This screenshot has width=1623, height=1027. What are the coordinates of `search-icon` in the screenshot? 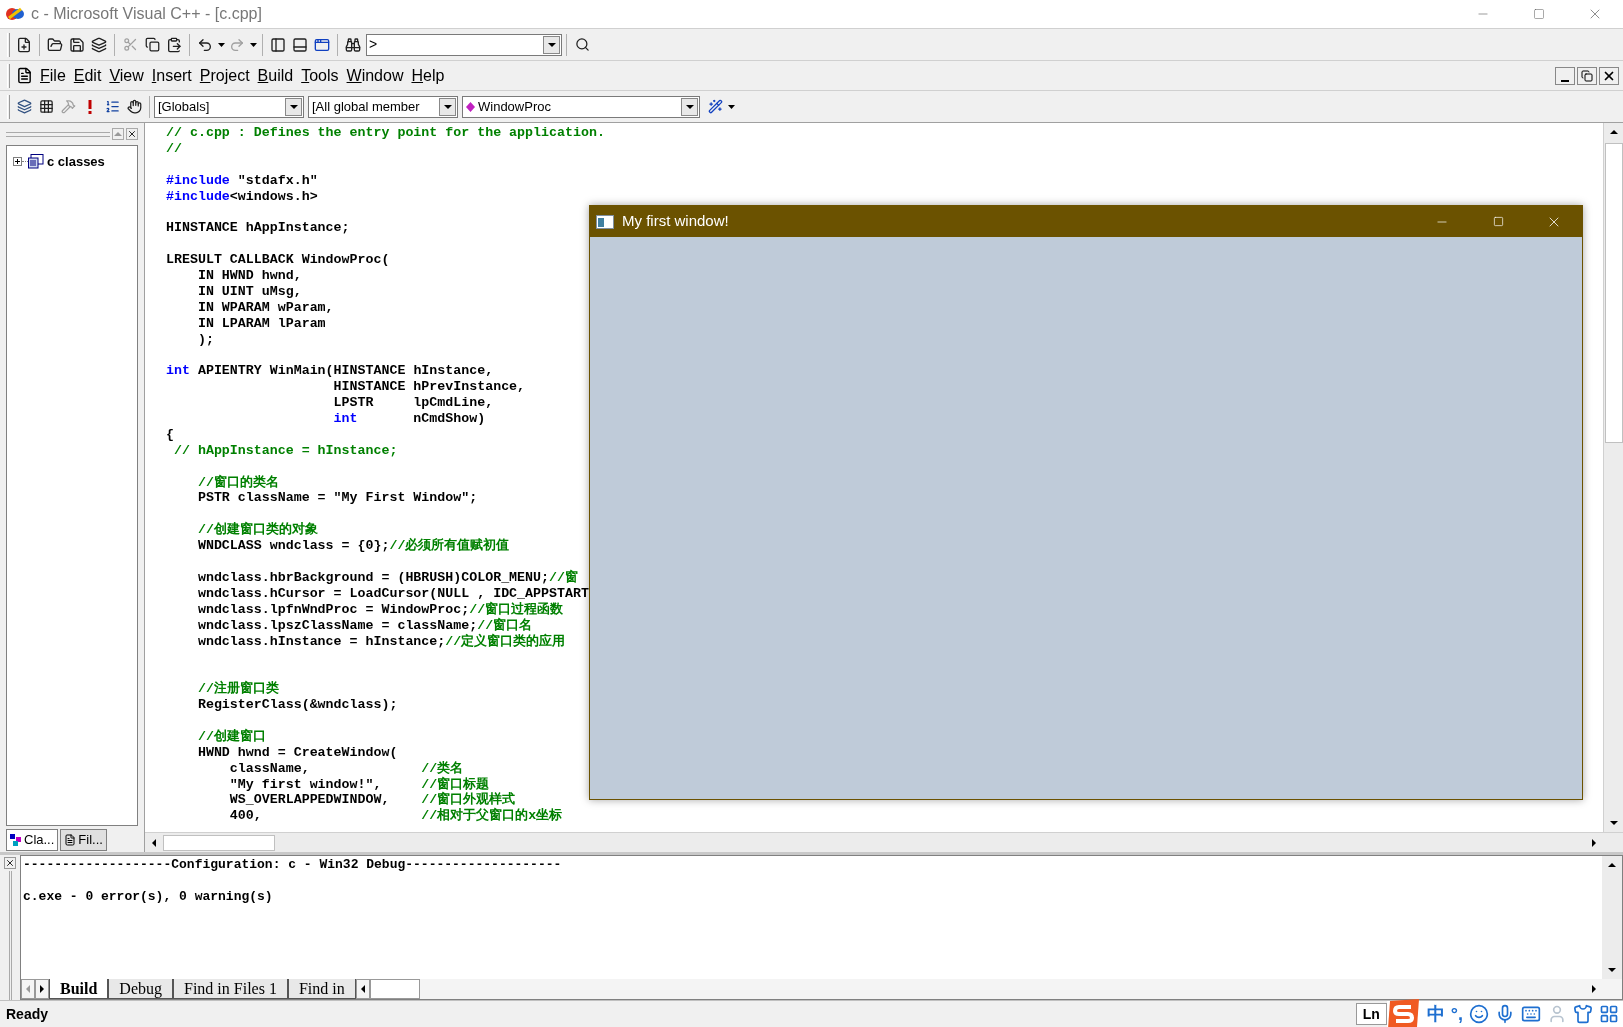 It's located at (582, 44).